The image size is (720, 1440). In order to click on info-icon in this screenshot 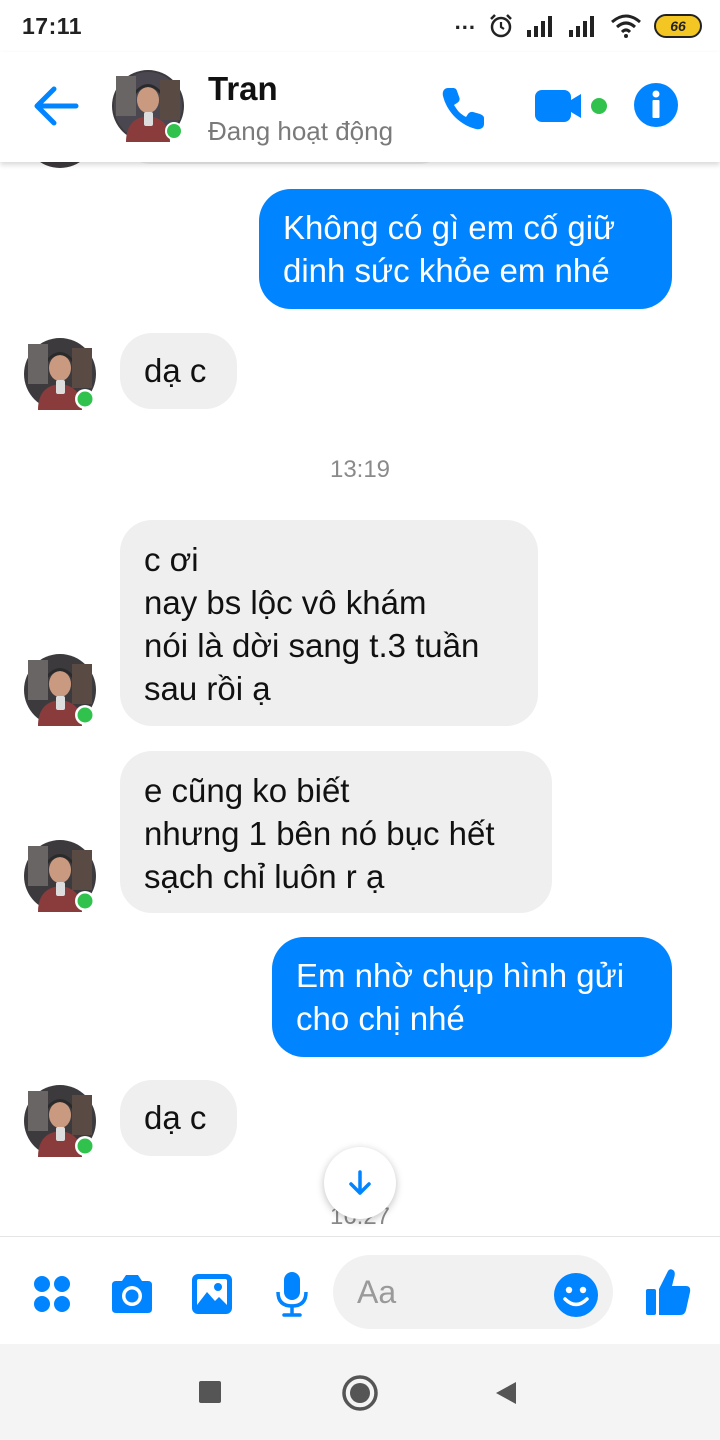, I will do `click(656, 105)`.